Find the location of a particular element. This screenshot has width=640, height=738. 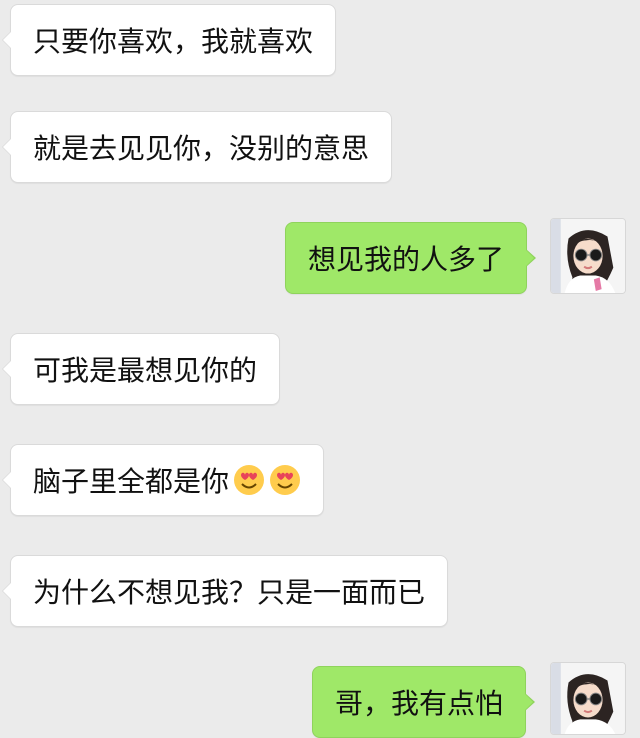

message-text: 想见我的人多了 is located at coordinates (406, 259).